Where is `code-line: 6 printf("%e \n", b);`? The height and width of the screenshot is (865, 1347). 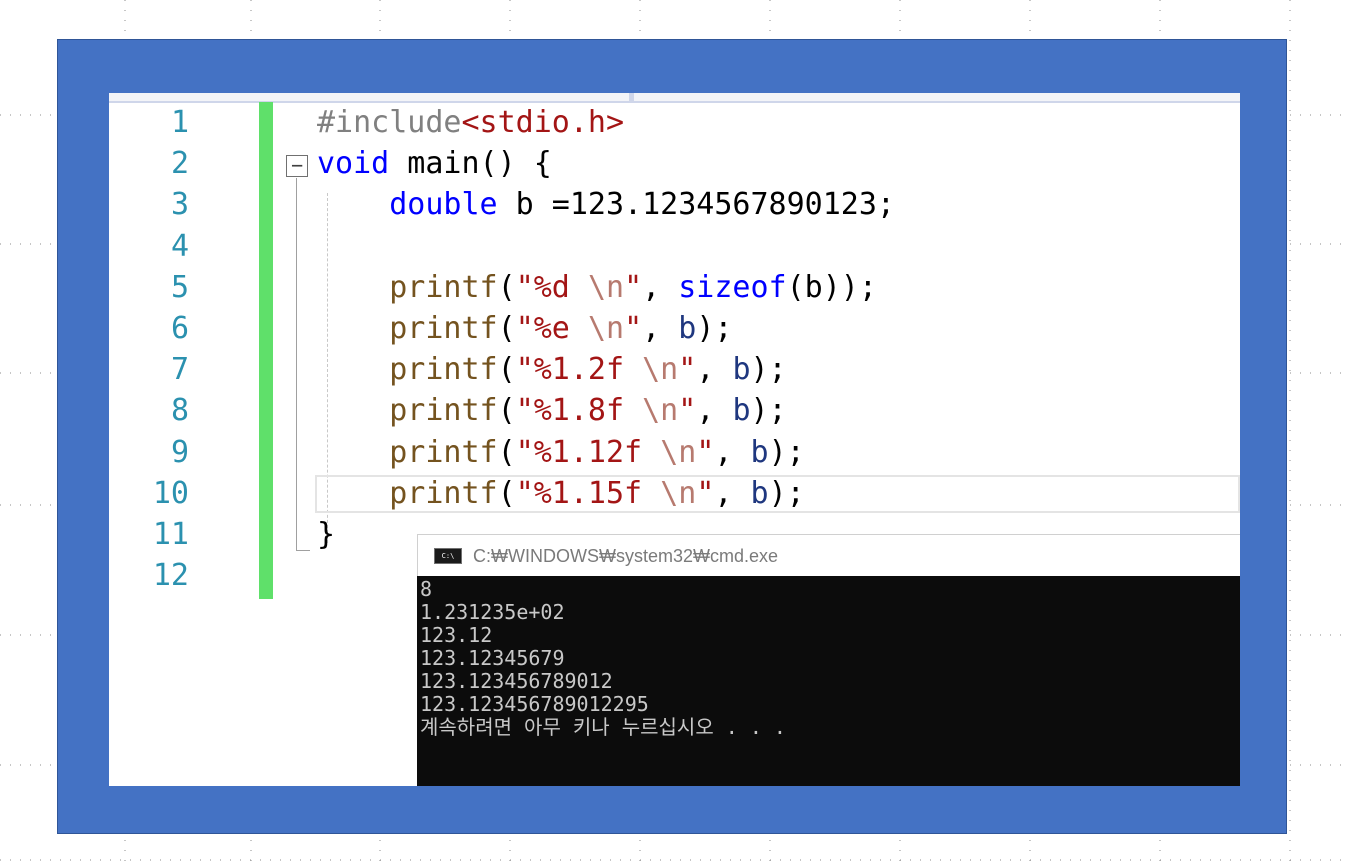
code-line: 6 printf("%e \n", b); is located at coordinates (674, 328).